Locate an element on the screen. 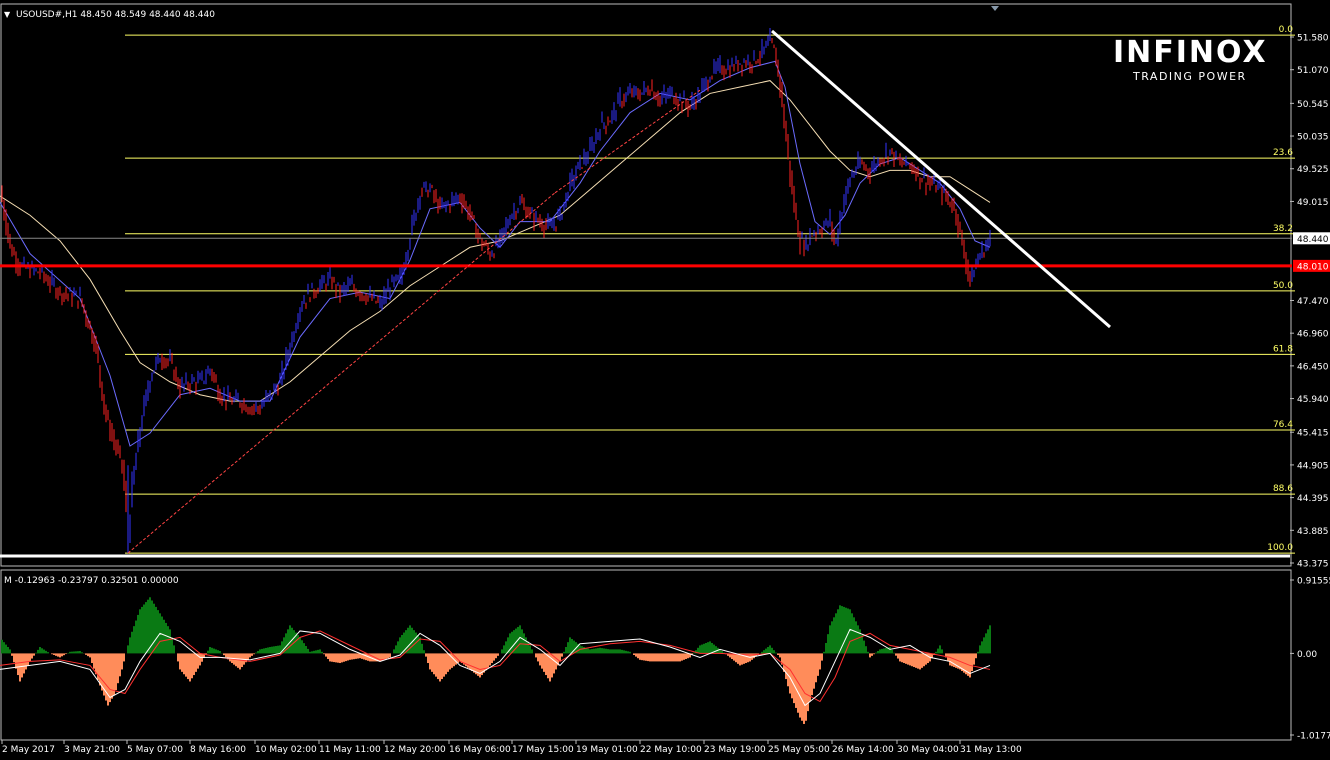 The height and width of the screenshot is (760, 1330). logo-brand-left: INFIN is located at coordinates (1164, 52).